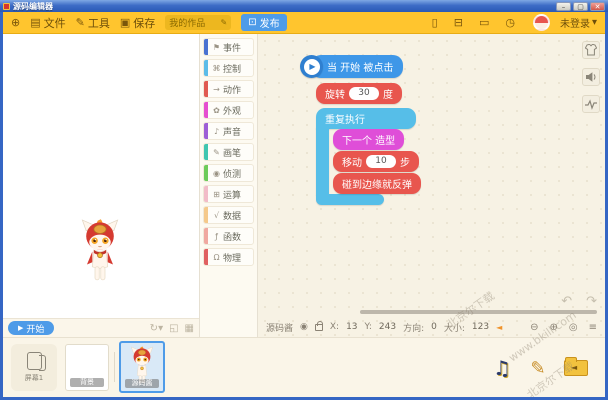  What do you see at coordinates (591, 104) in the screenshot?
I see `data-tab-button` at bounding box center [591, 104].